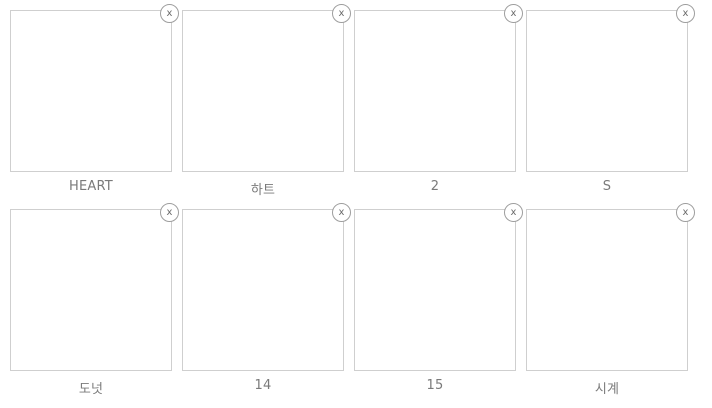 This screenshot has width=712, height=408. I want to click on sticker-tile: x 도넛, so click(94, 305).